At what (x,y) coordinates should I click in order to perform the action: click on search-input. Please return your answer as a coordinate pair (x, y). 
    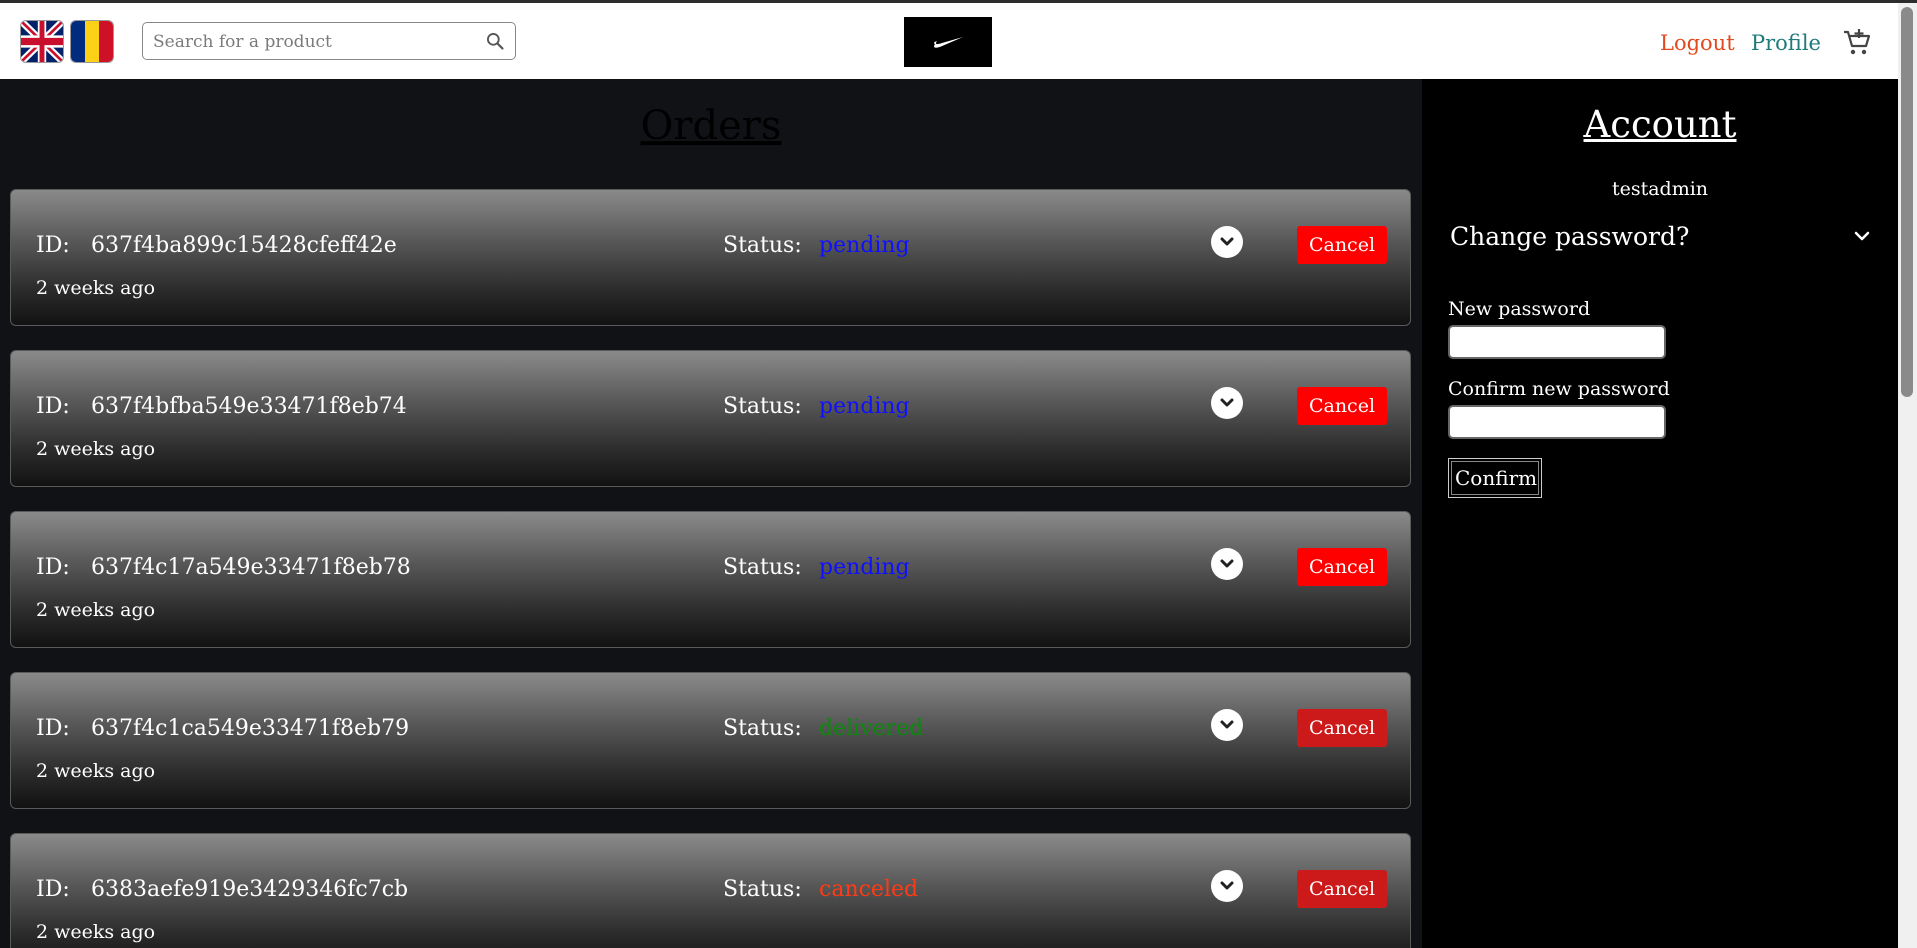
    Looking at the image, I should click on (313, 42).